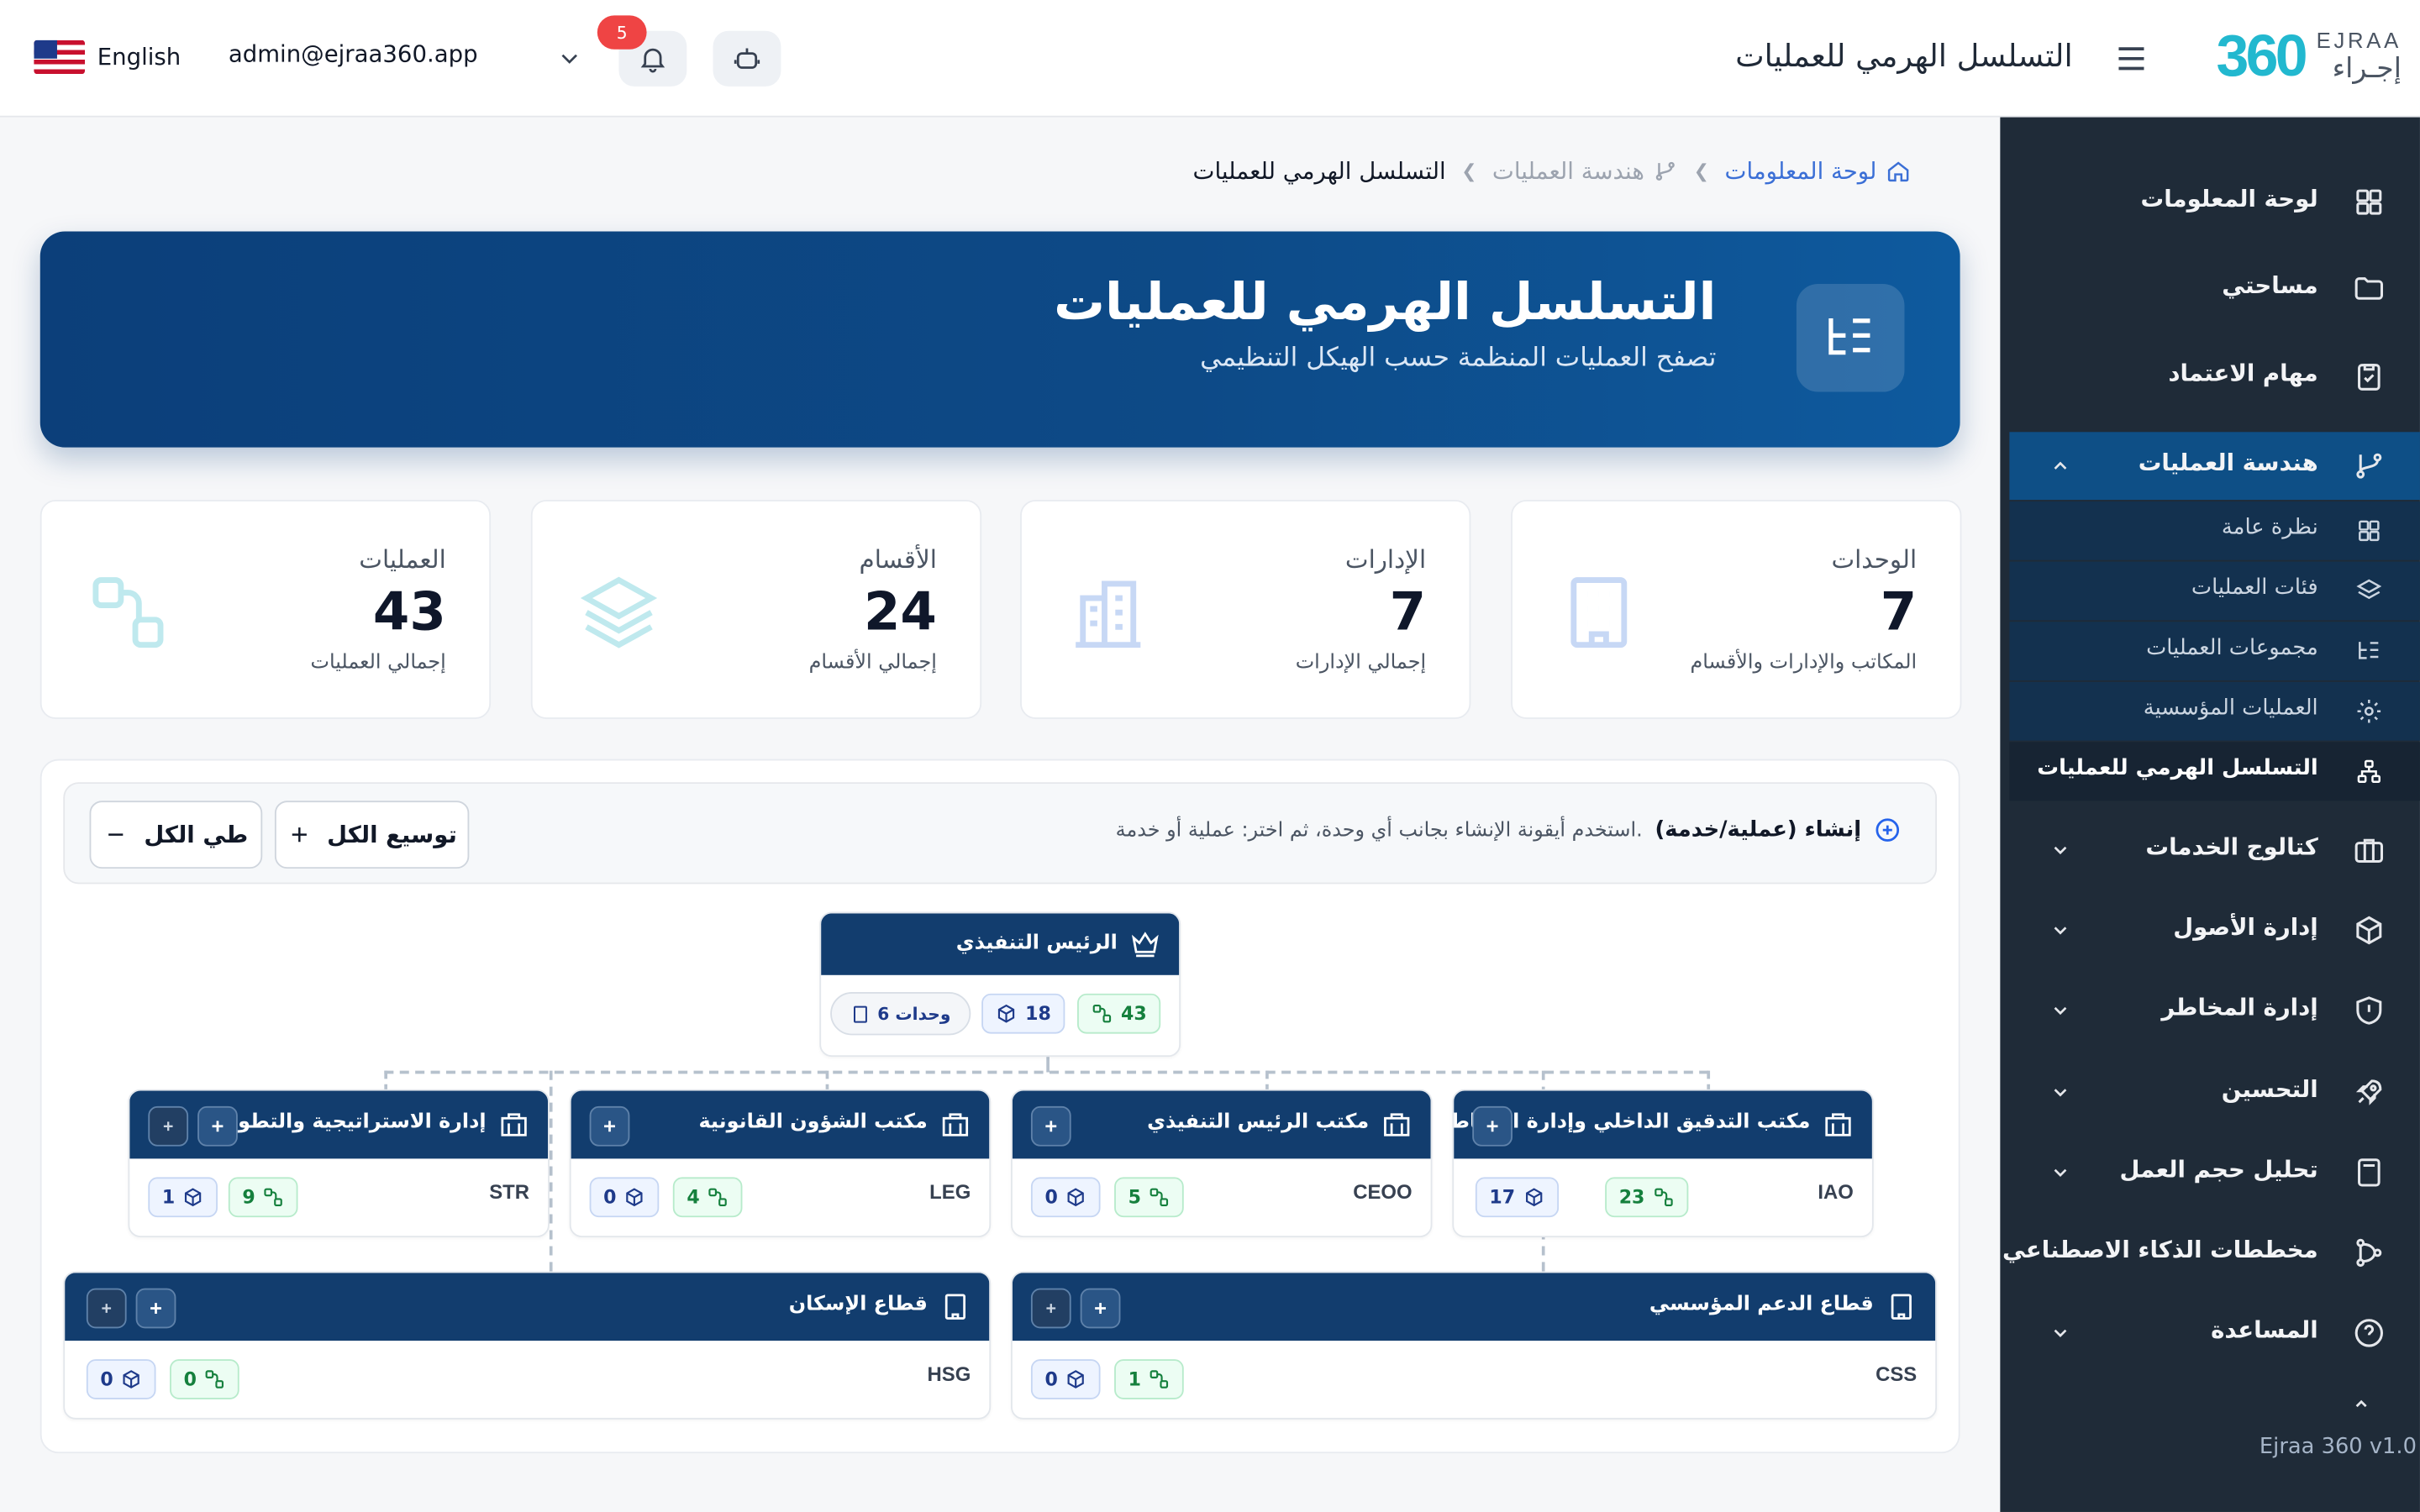 Image resolution: width=2420 pixels, height=1512 pixels. I want to click on tree-node-ceoo: مكتب الرئيس التنفيذي CEOO 5 0, so click(1222, 1163).